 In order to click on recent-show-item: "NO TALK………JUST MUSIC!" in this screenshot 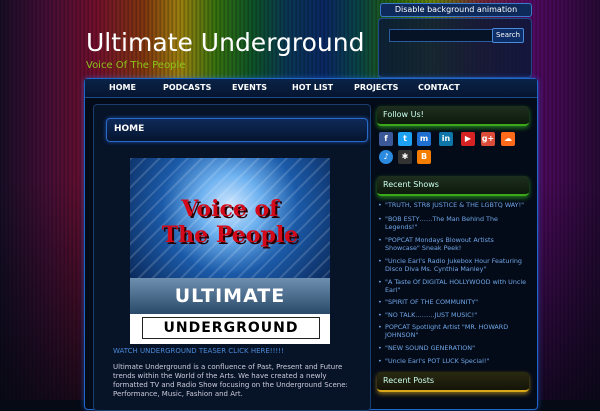, I will do `click(452, 315)`.